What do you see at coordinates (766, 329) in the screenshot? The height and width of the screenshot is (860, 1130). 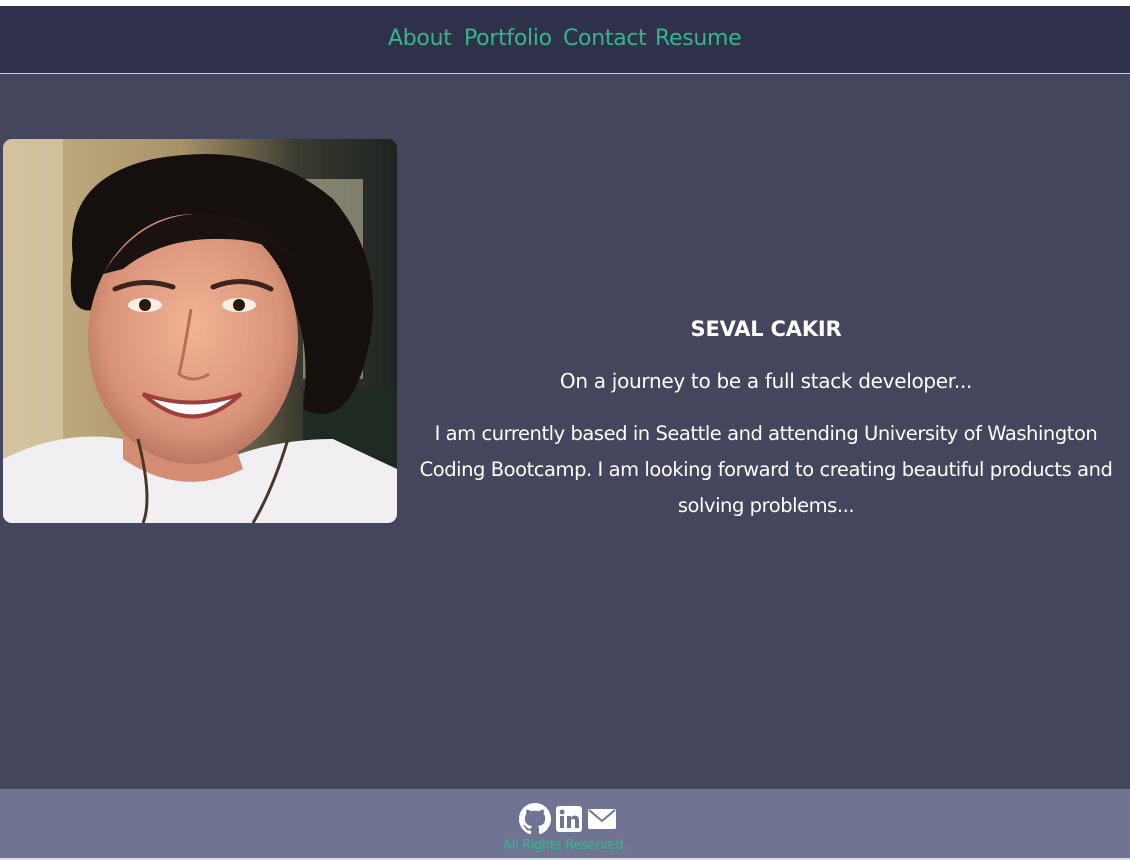 I see `profile-name: SEVAL CAKIR` at bounding box center [766, 329].